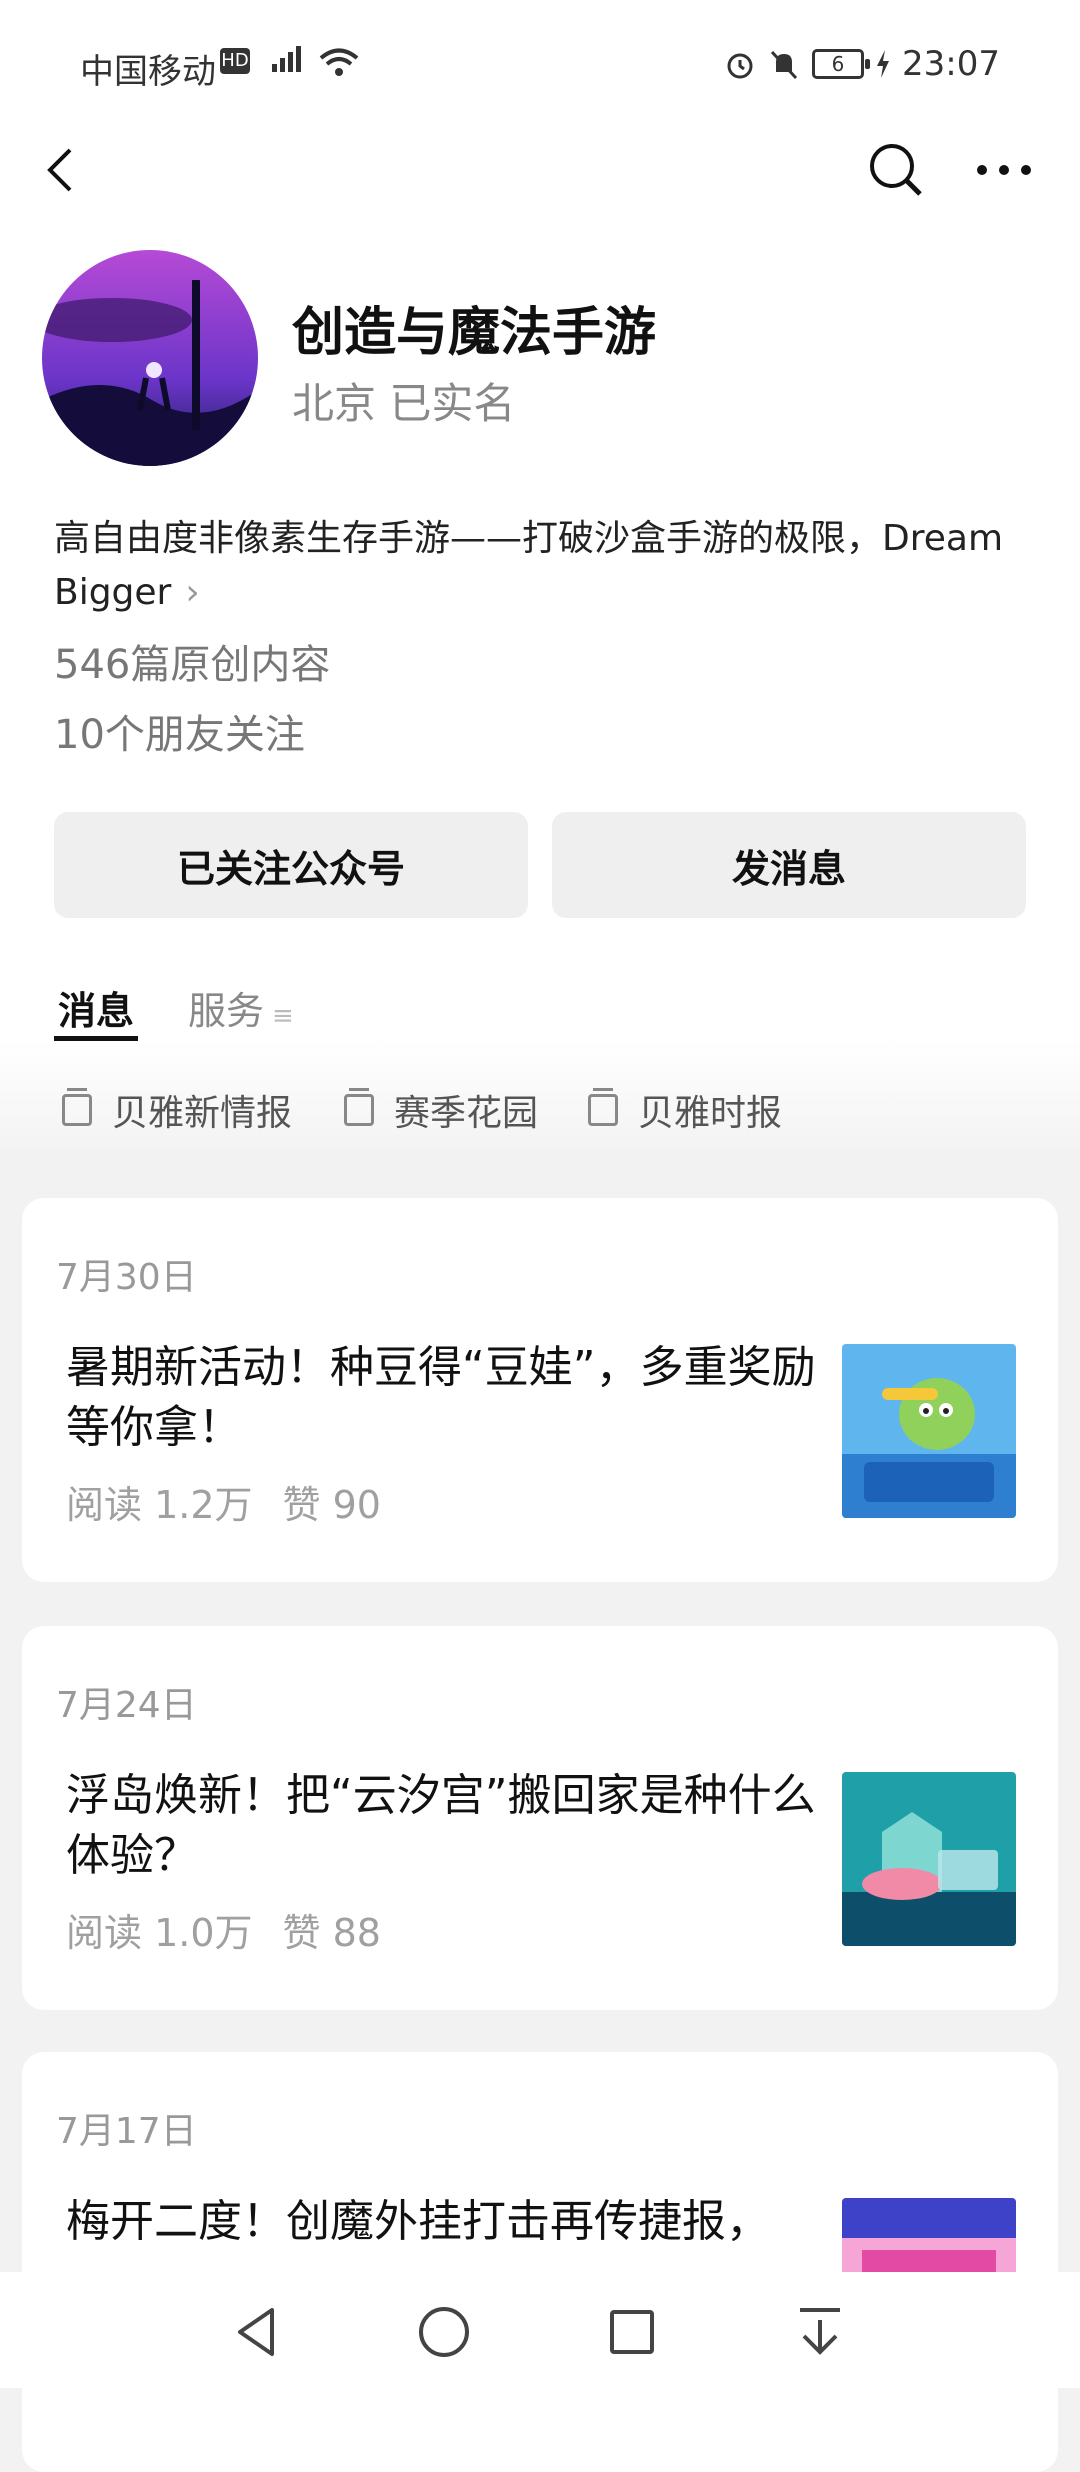 The height and width of the screenshot is (2472, 1080). Describe the element at coordinates (418, 2221) in the screenshot. I see `article-title: 梅开二度！创魔外挂打击再传捷报，` at that location.